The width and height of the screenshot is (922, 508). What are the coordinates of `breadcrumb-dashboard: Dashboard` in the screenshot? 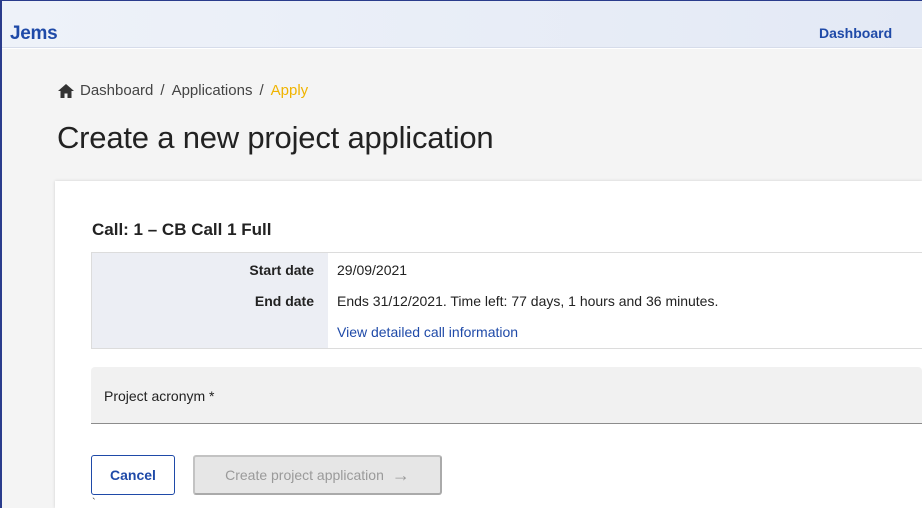 It's located at (116, 90).